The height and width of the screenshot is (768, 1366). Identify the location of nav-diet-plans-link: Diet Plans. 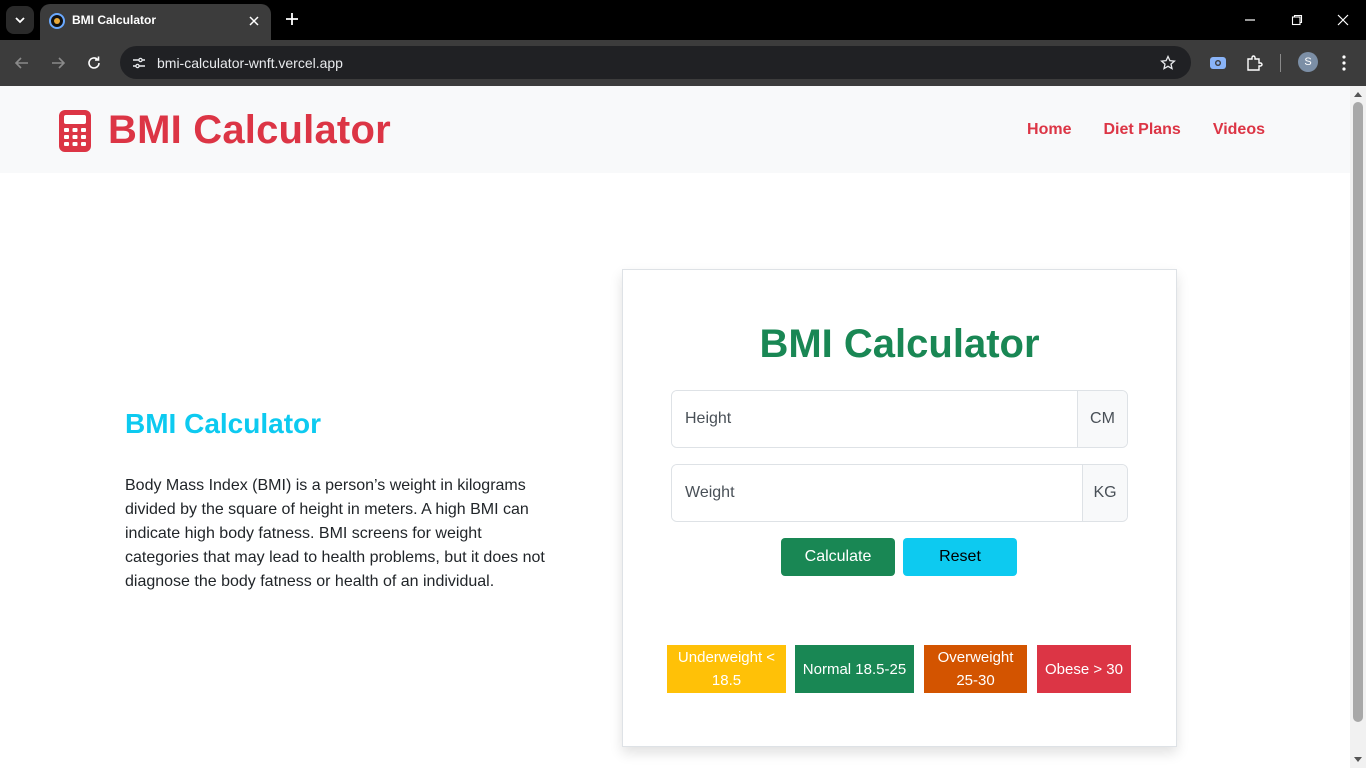
(1141, 130).